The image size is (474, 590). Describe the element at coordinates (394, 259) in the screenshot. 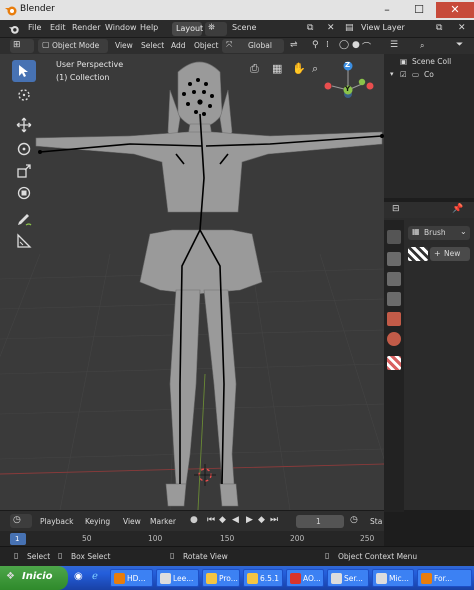

I see `render-tab` at that location.